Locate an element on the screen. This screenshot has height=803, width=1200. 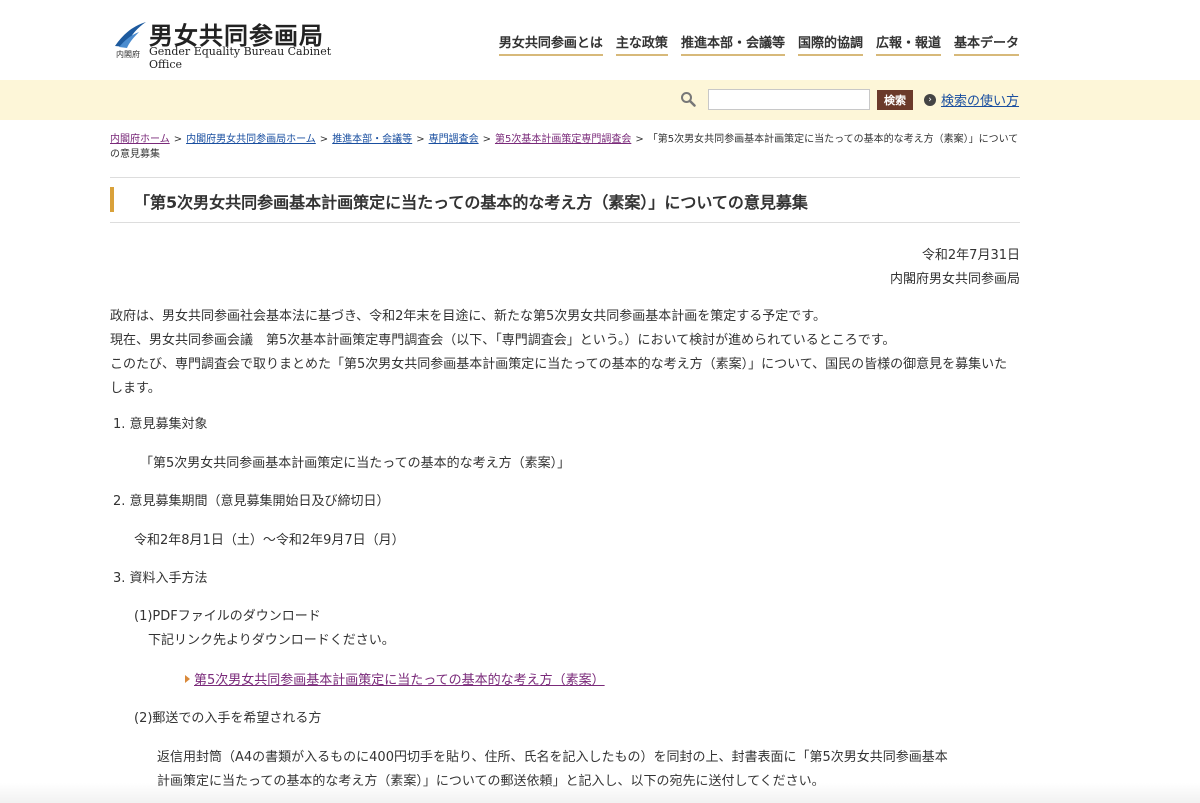
nav-item-press: 広報・報道 is located at coordinates (908, 44).